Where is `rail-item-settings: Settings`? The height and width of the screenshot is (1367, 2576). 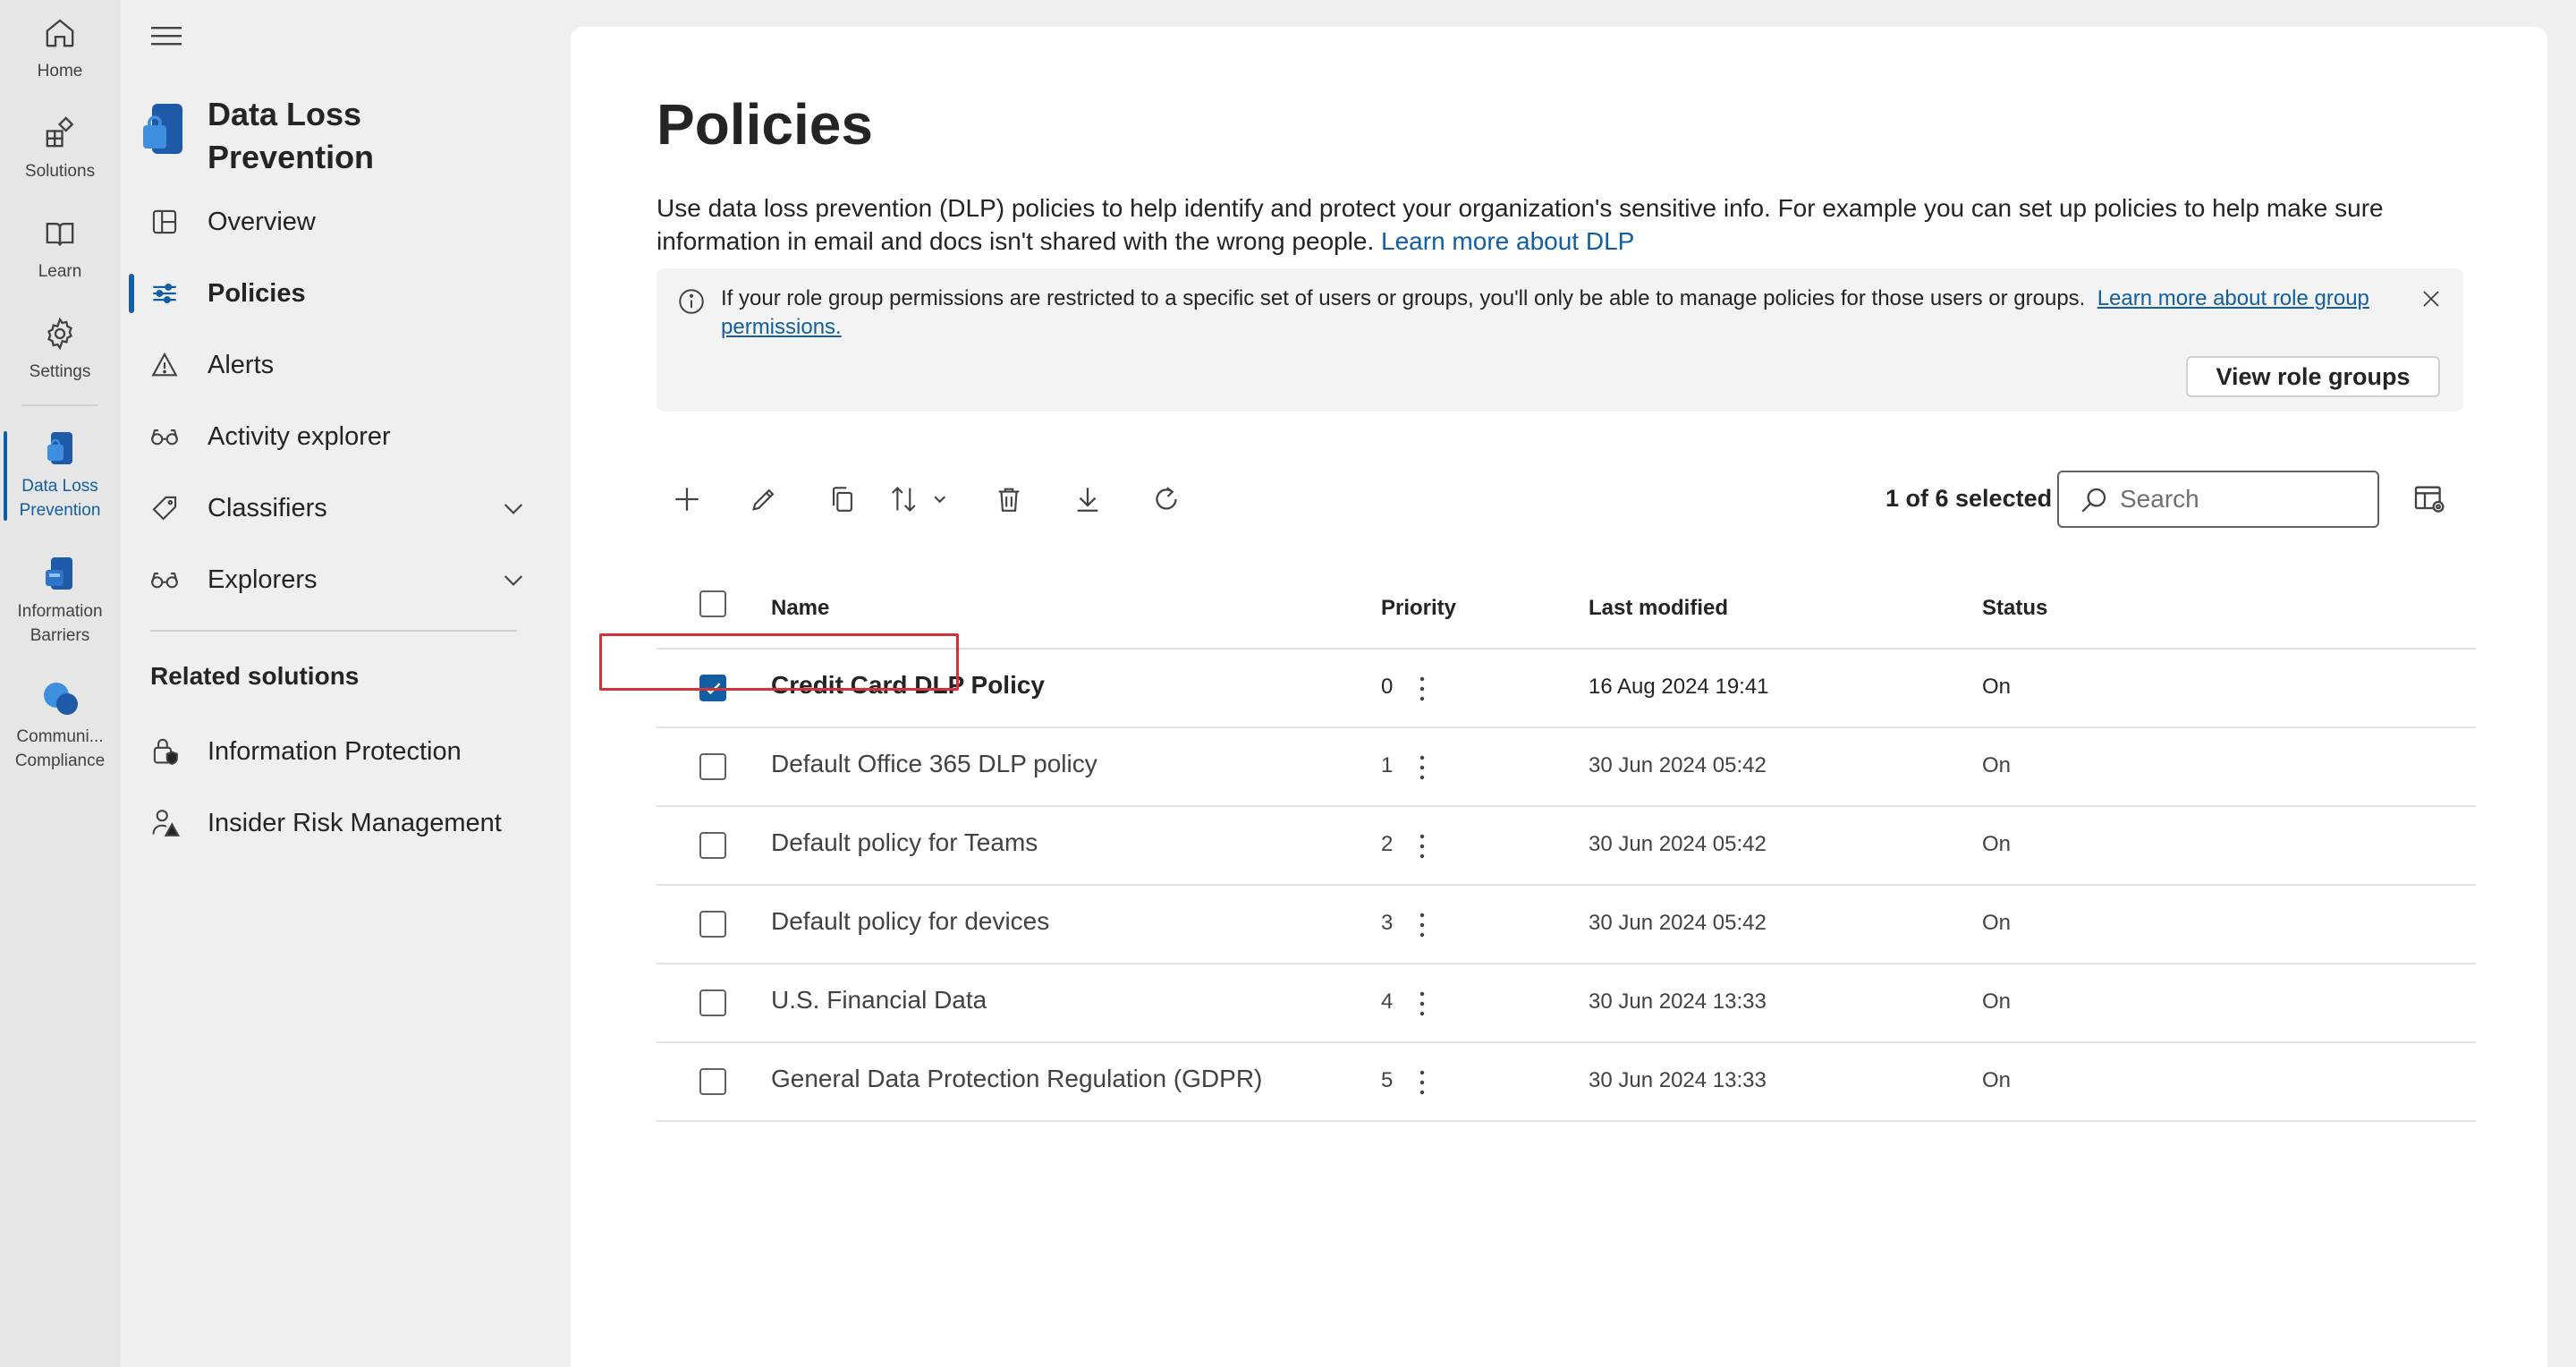 rail-item-settings: Settings is located at coordinates (60, 348).